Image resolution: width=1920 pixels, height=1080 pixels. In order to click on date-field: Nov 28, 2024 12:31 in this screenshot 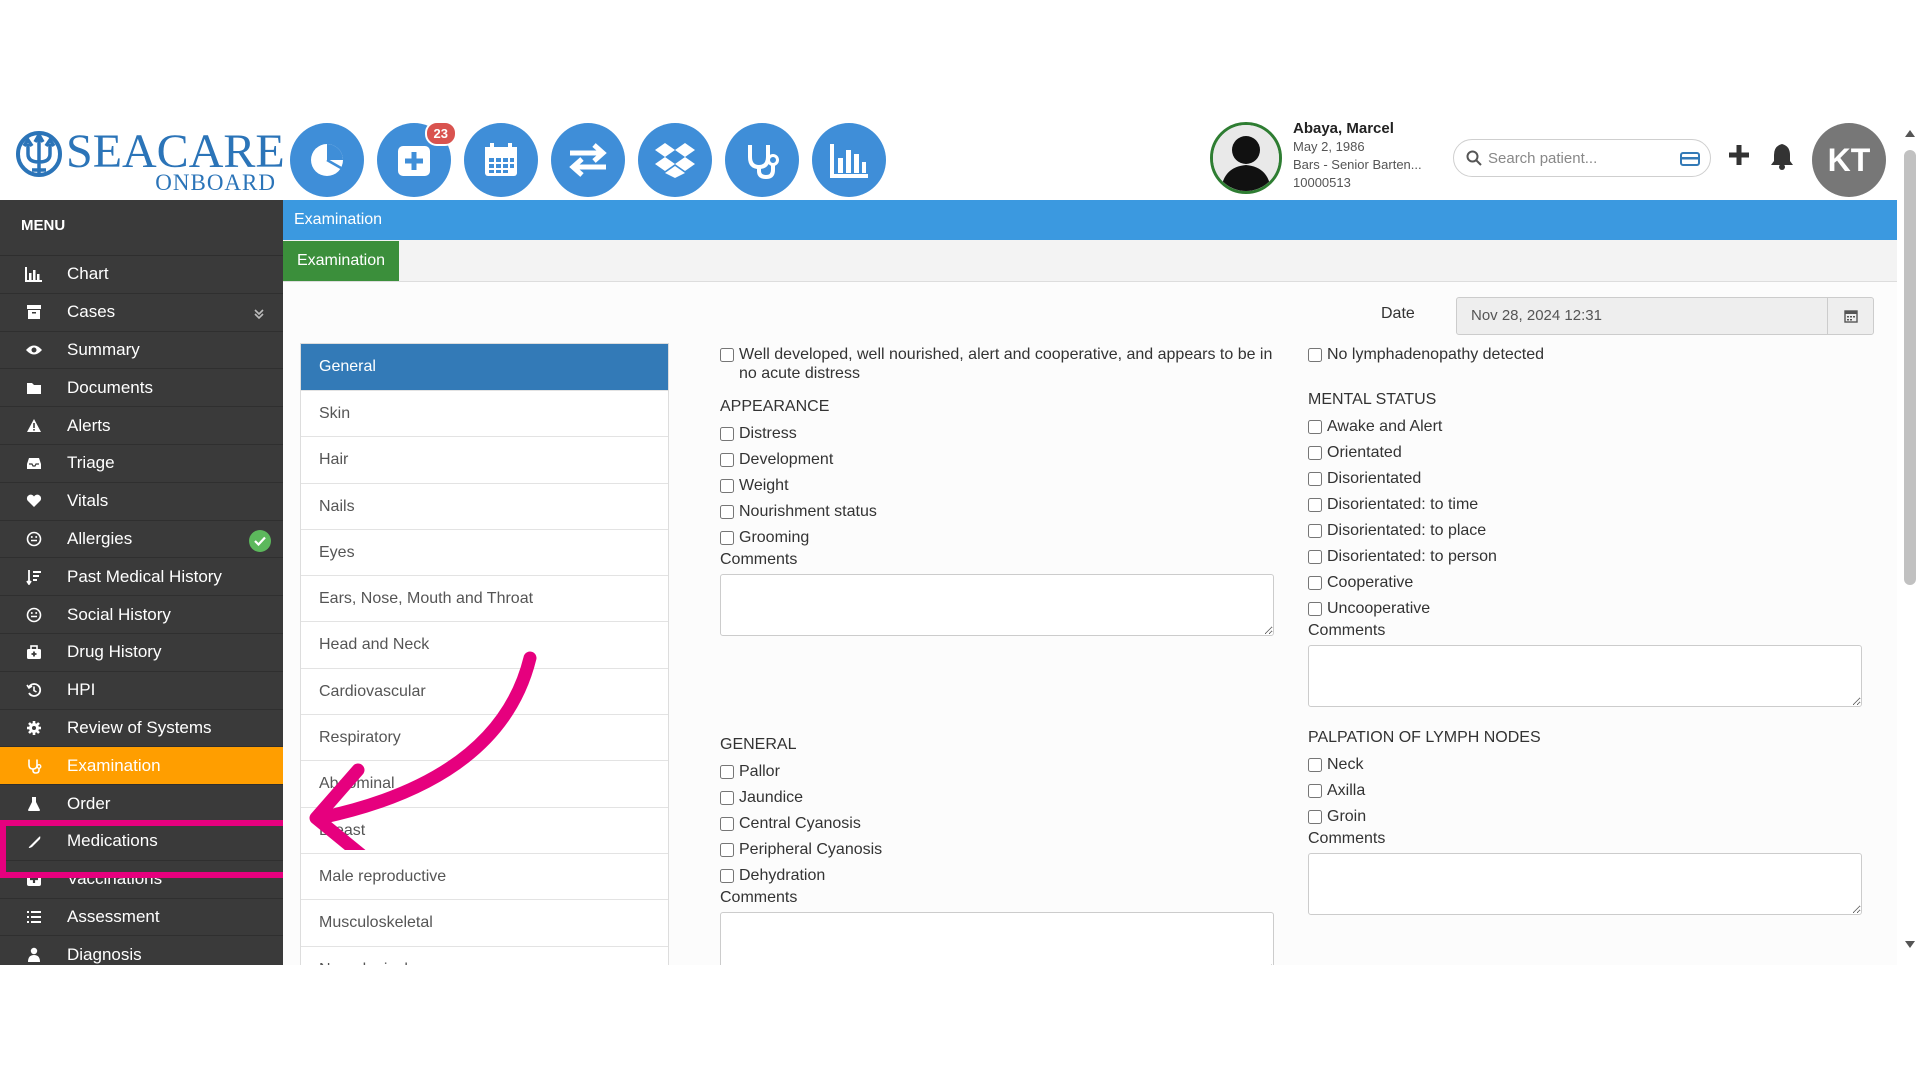, I will do `click(1665, 316)`.